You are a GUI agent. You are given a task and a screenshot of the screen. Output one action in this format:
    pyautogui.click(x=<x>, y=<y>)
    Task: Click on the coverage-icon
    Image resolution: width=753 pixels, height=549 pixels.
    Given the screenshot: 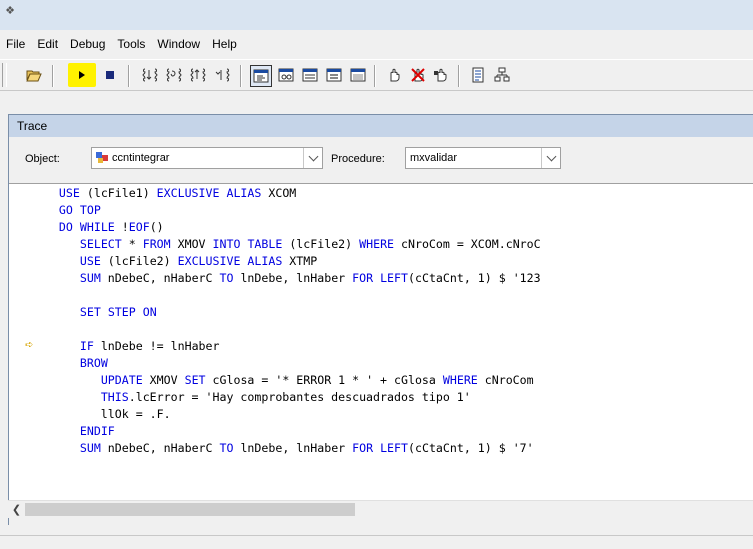 What is the action you would take?
    pyautogui.click(x=478, y=75)
    